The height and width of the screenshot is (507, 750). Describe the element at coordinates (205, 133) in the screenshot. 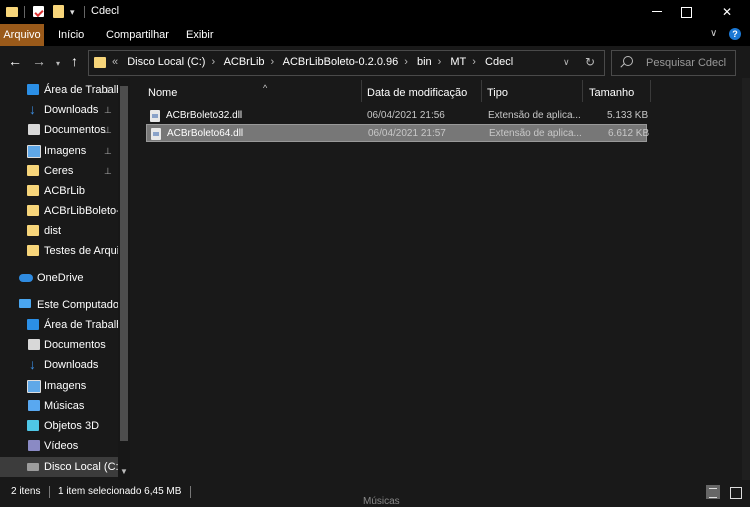

I see `file-name: ACBrBoleto64.dll` at that location.